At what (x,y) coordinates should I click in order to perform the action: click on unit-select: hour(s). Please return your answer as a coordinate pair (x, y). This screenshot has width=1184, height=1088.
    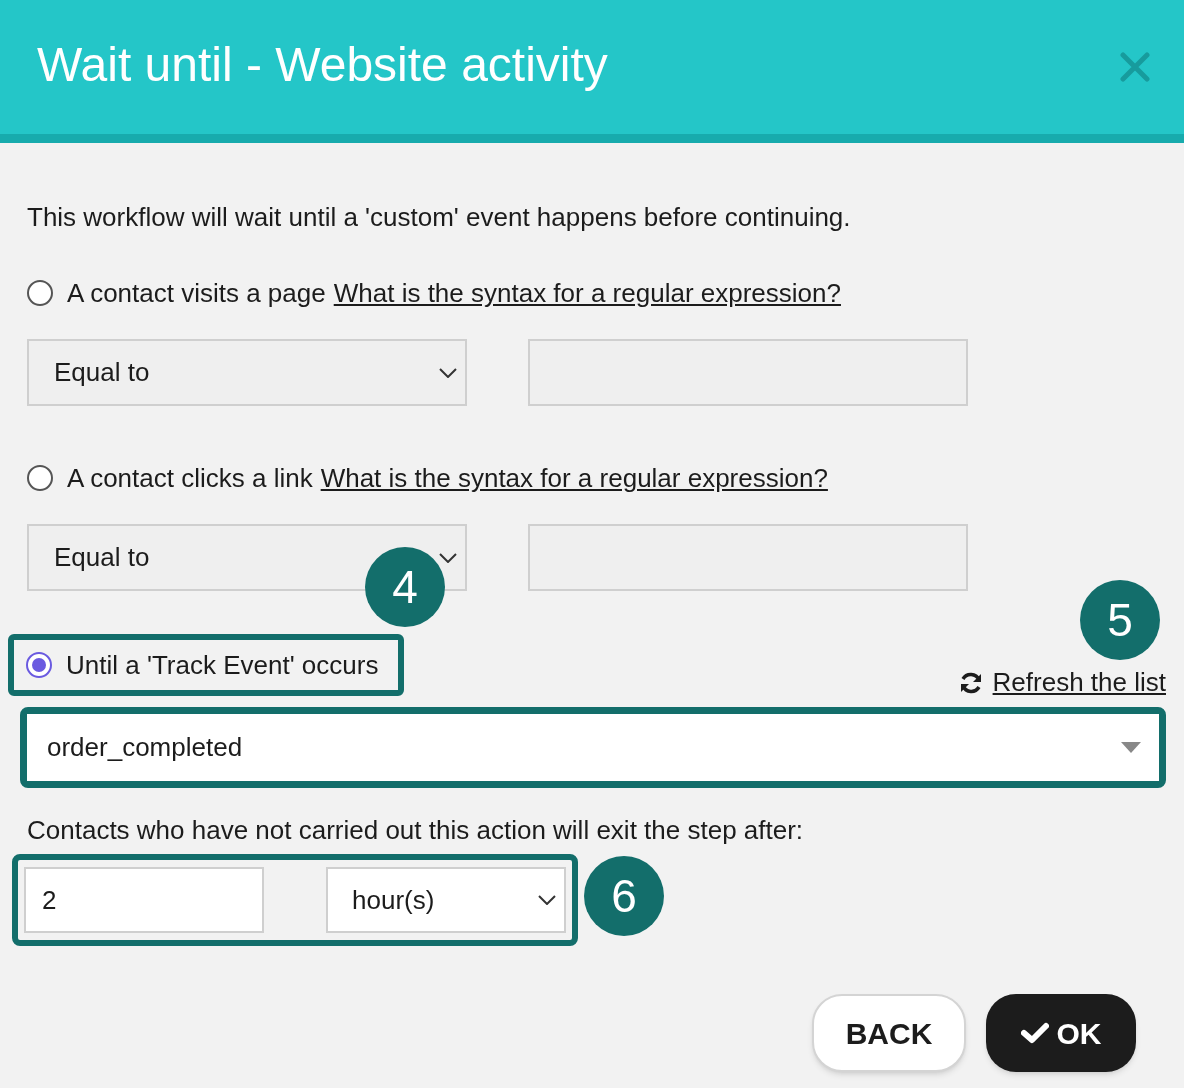
    Looking at the image, I should click on (446, 900).